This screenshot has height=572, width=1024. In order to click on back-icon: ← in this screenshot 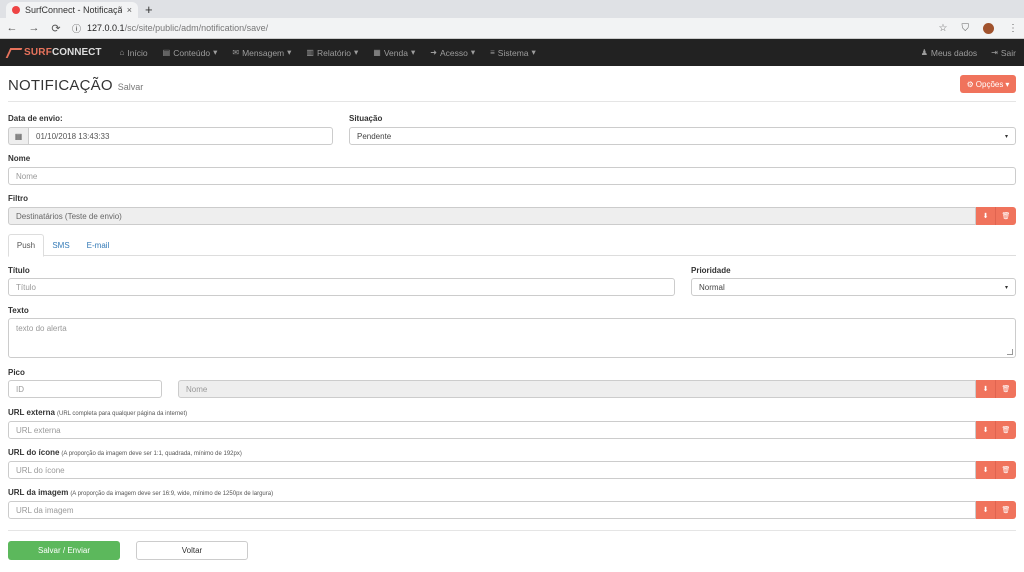, I will do `click(12, 28)`.